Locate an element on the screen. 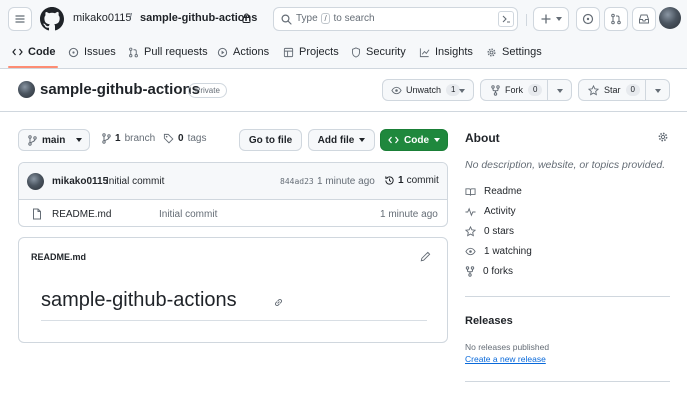 This screenshot has width=687, height=393. breadcrumb-owner: mikako0115 is located at coordinates (102, 18).